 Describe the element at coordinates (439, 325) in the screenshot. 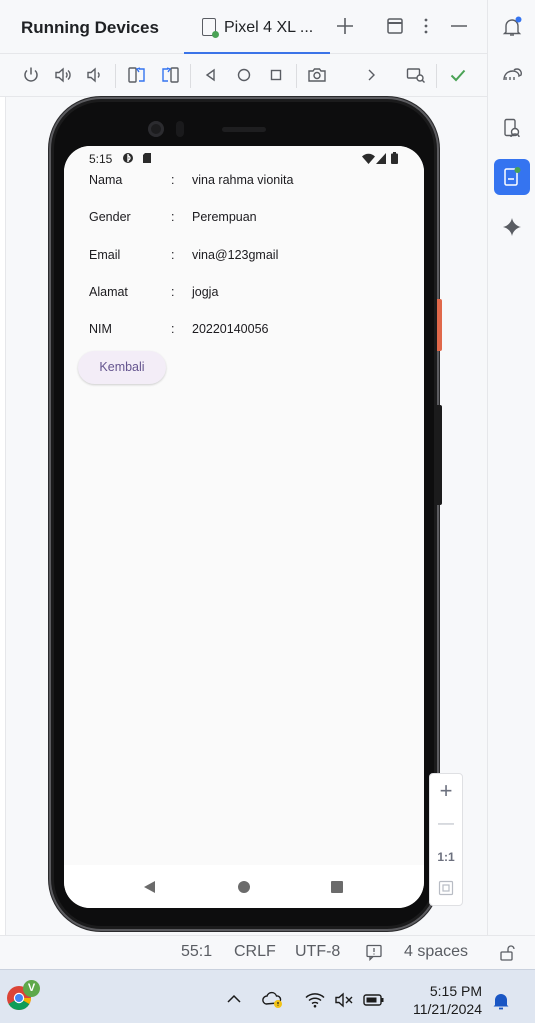

I see `phone-power-button` at that location.